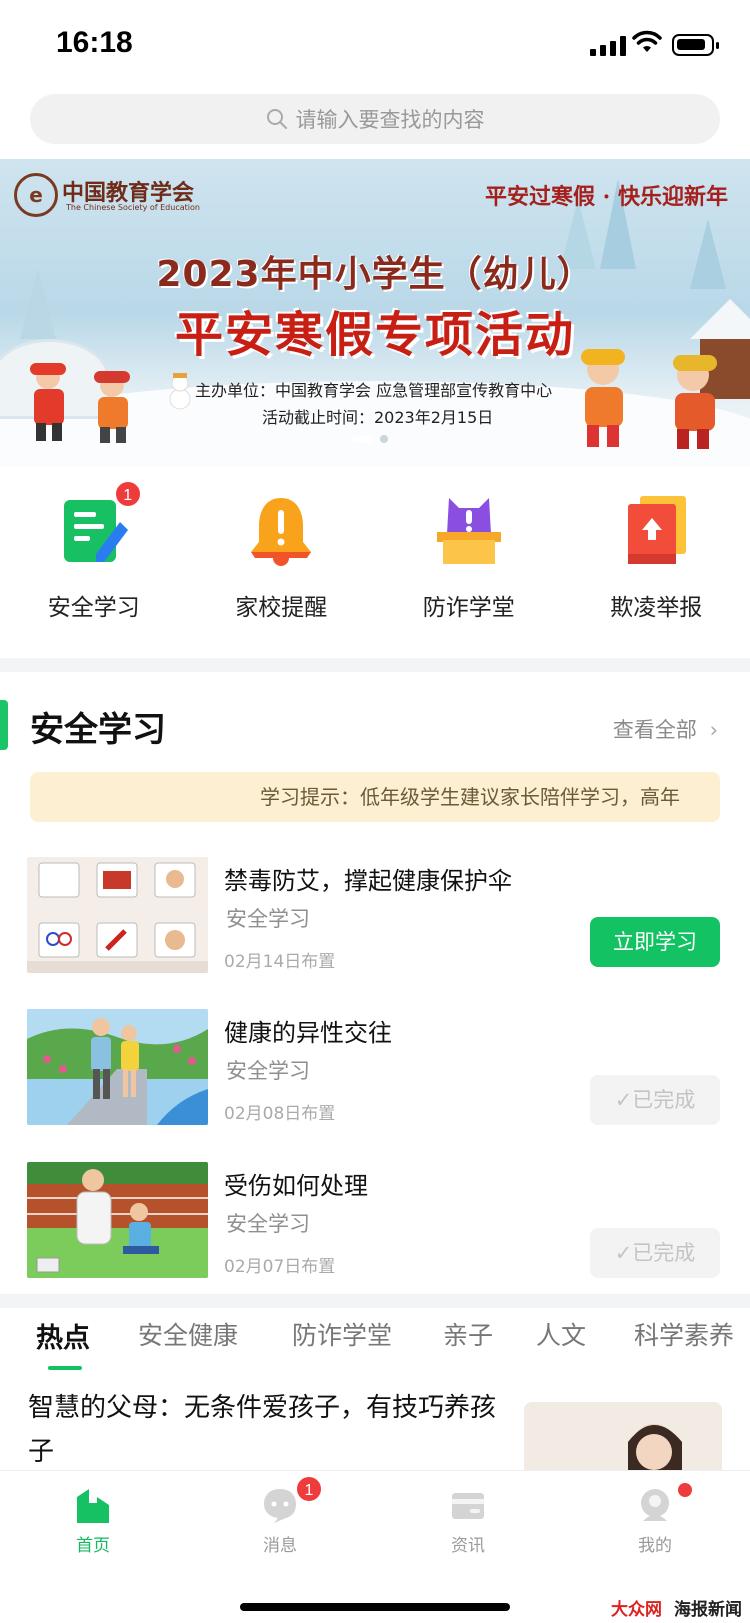  What do you see at coordinates (649, 399) in the screenshot?
I see `kids-illustration-right` at bounding box center [649, 399].